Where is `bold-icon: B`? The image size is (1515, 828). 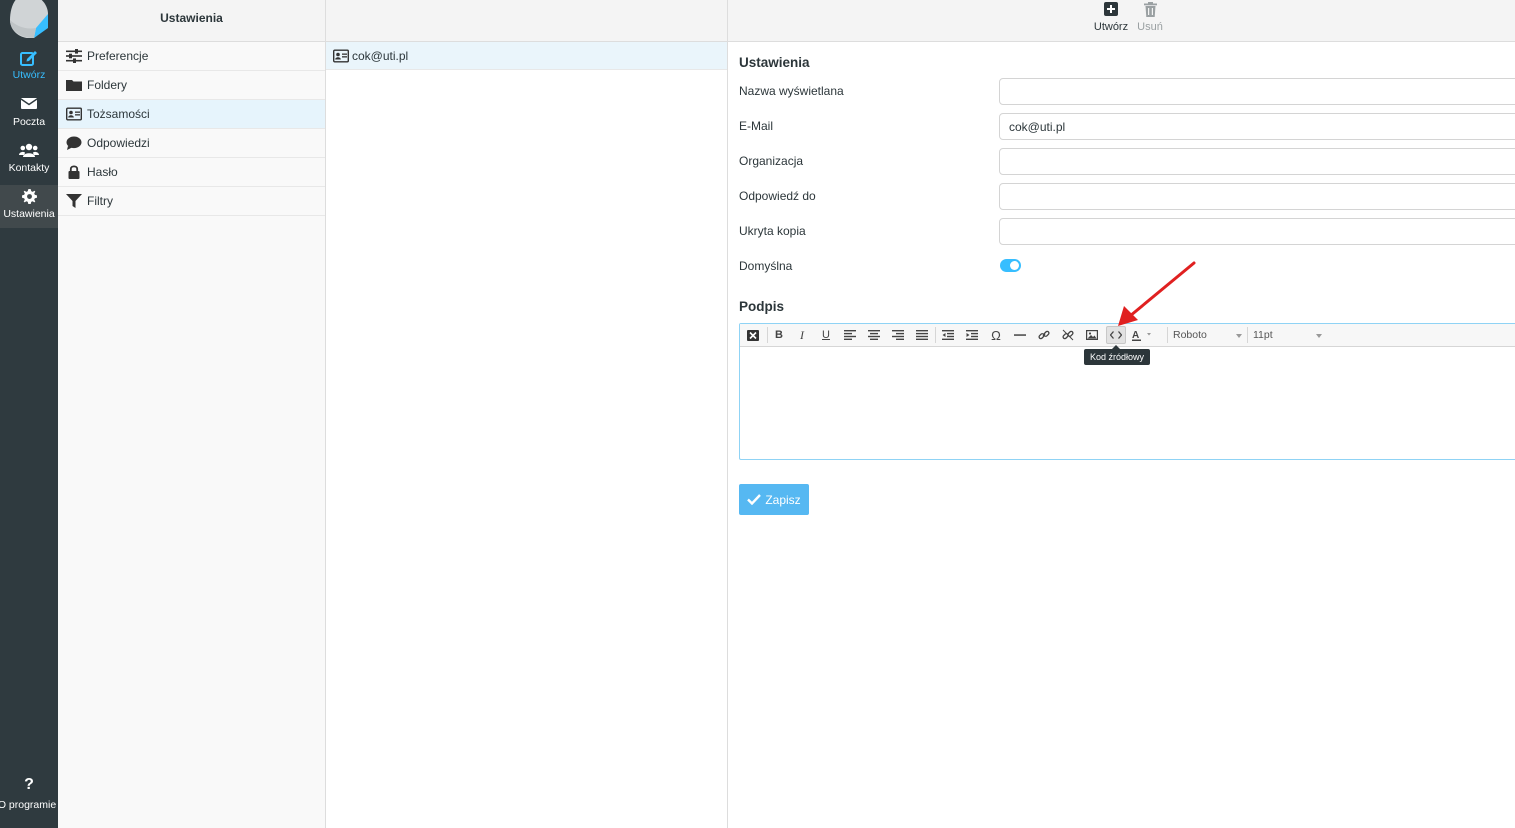 bold-icon: B is located at coordinates (779, 335).